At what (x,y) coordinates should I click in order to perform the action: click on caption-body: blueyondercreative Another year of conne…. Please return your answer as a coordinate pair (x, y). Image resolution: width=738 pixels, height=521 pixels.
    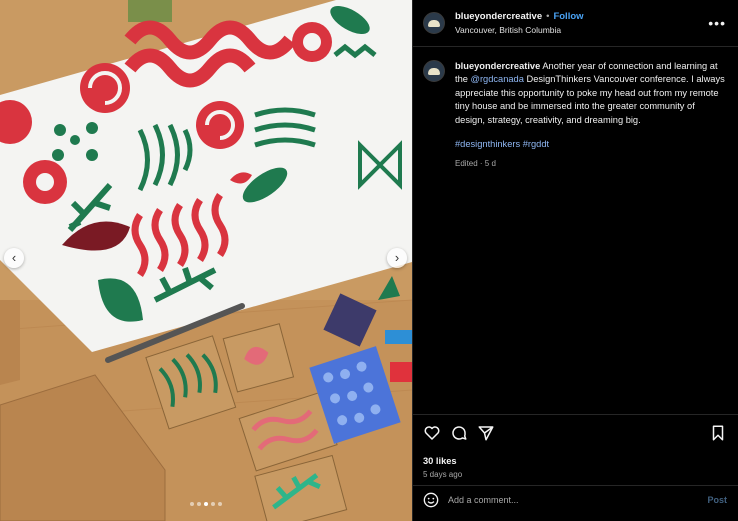
    Looking at the image, I should click on (585, 115).